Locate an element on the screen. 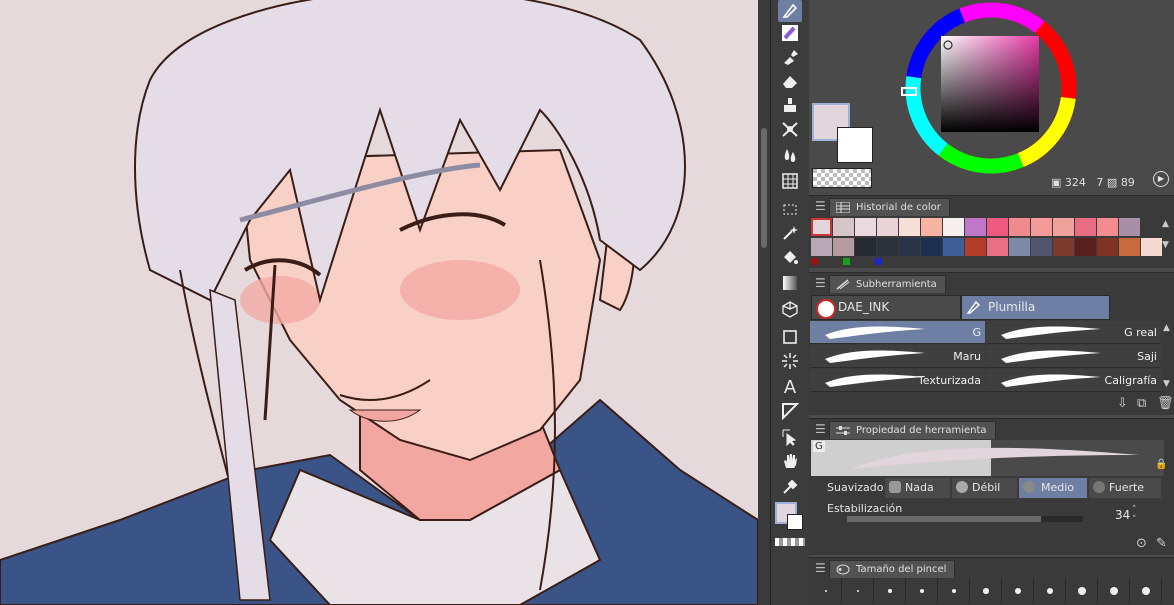 This screenshot has width=1174, height=605. rectangle-icon is located at coordinates (790, 337).